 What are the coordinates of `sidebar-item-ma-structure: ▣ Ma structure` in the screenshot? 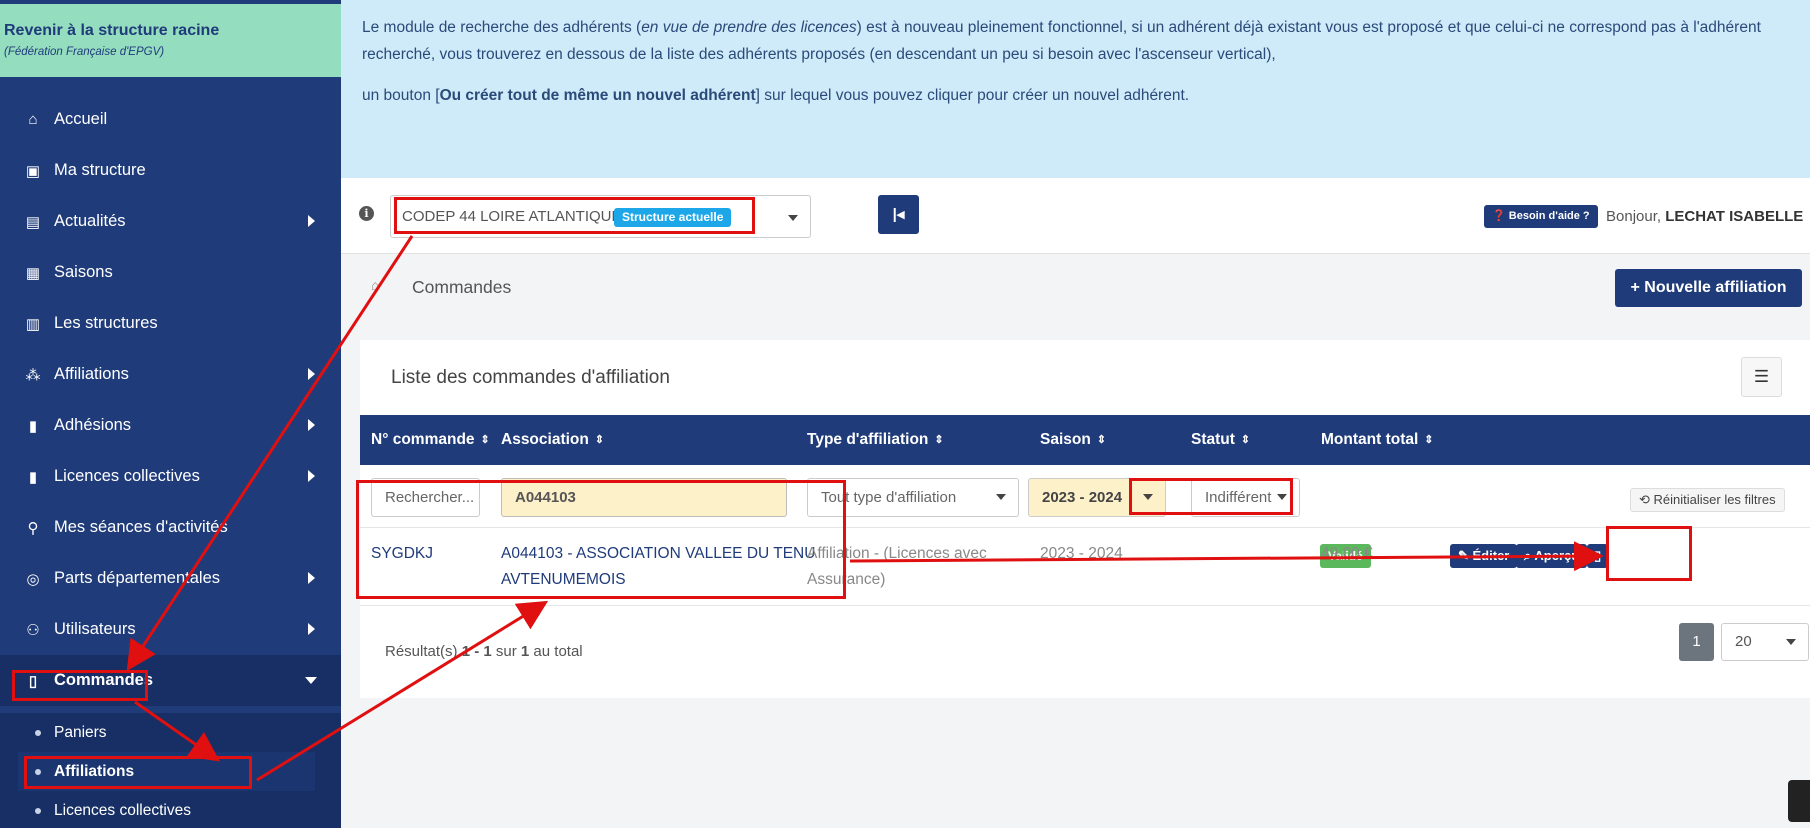 It's located at (170, 170).